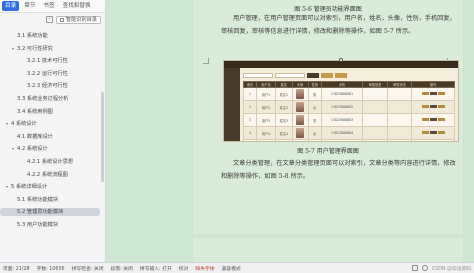 Image resolution: width=474 pixels, height=273 pixels. I want to click on smart-toc-button: 智能识别目录, so click(78, 19).